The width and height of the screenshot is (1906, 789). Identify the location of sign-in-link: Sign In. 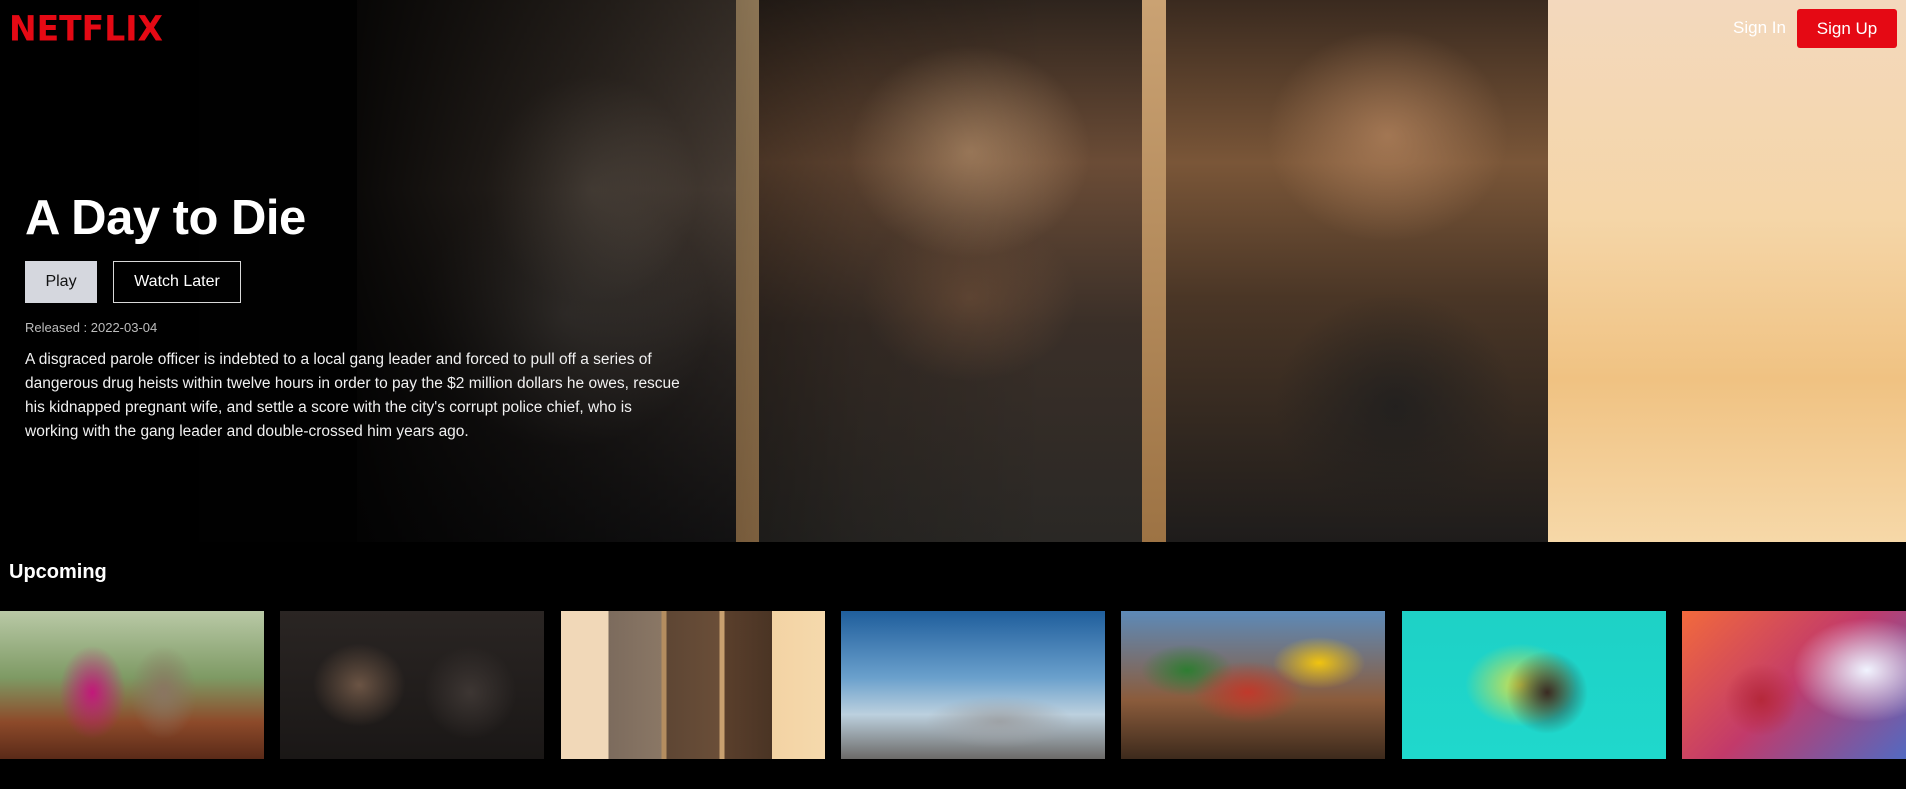
(1759, 28).